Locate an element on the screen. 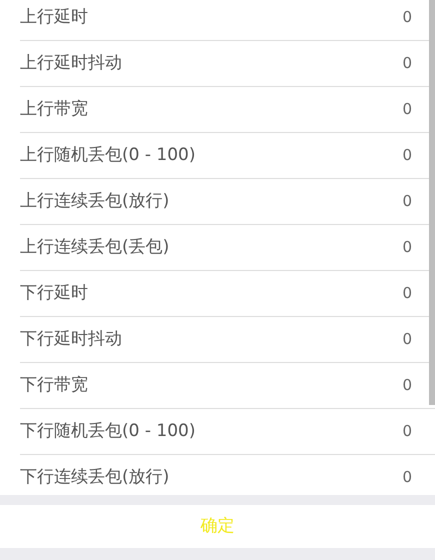 The height and width of the screenshot is (560, 435). scrollbar is located at coordinates (432, 202).